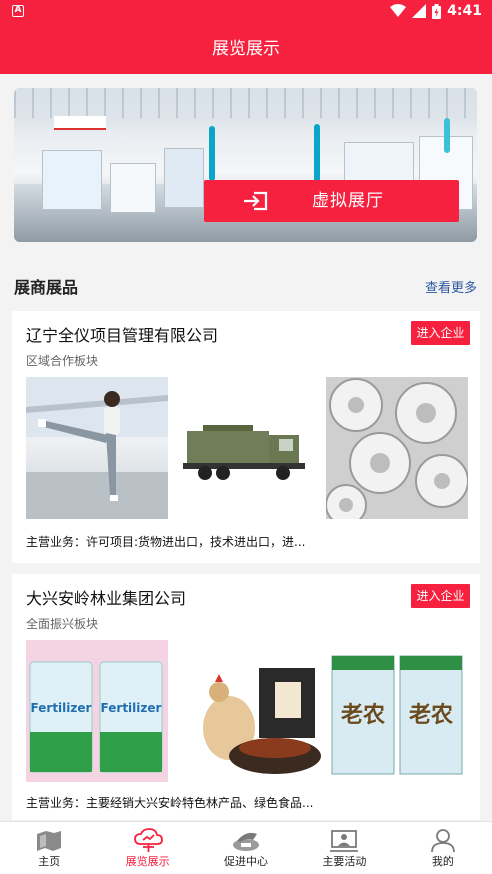 The height and width of the screenshot is (874, 492). Describe the element at coordinates (397, 448) in the screenshot. I see `gears-photo` at that location.